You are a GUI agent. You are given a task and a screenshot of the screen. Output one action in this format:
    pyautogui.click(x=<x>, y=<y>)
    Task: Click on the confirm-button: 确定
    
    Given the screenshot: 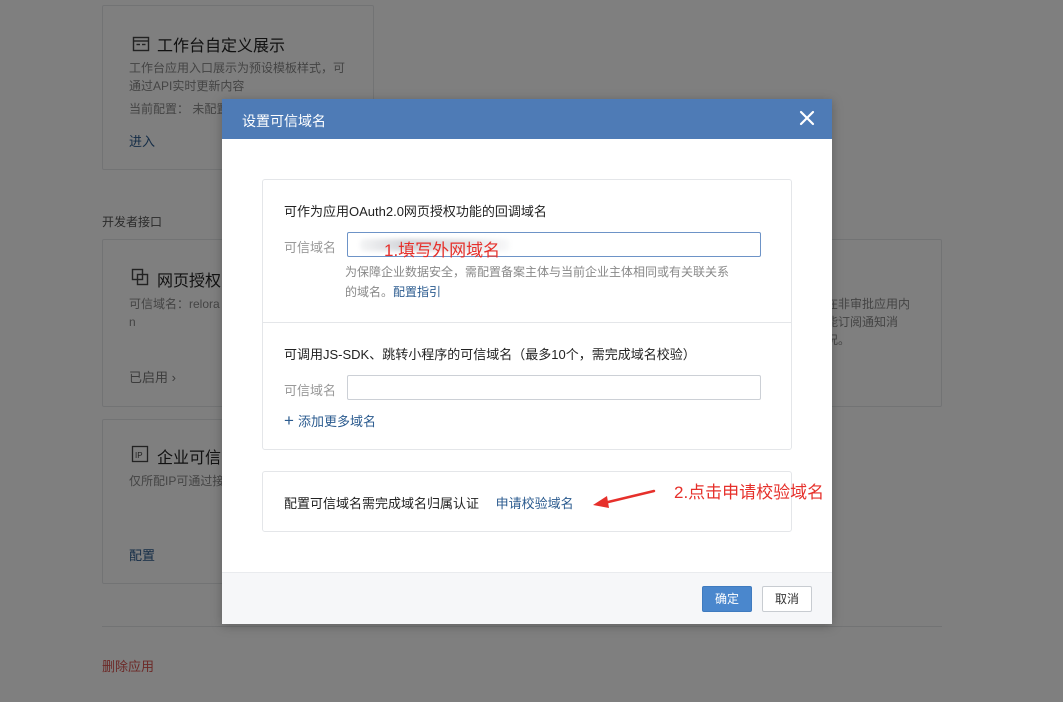 What is the action you would take?
    pyautogui.click(x=727, y=599)
    